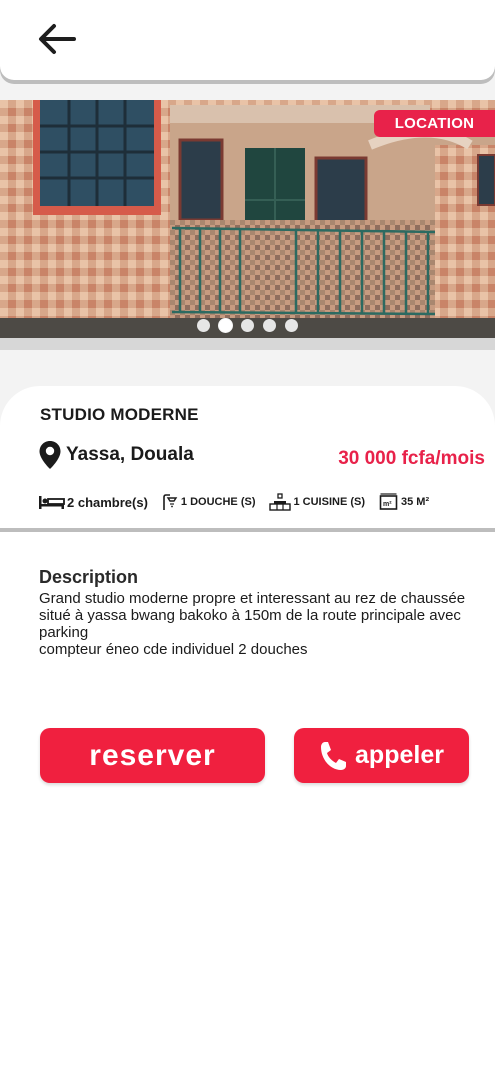 This screenshot has height=1080, width=495. Describe the element at coordinates (170, 501) in the screenshot. I see `shower-icon` at that location.